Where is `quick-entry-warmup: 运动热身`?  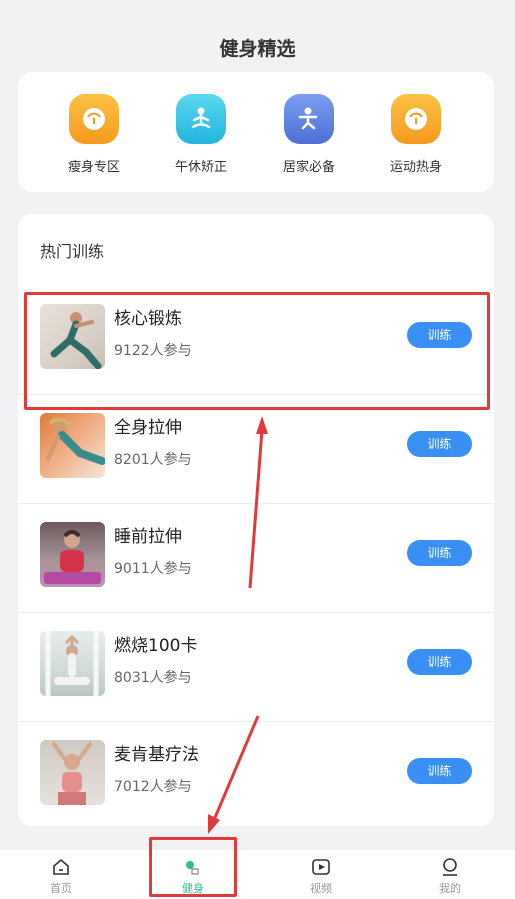 quick-entry-warmup: 运动热身 is located at coordinates (416, 134).